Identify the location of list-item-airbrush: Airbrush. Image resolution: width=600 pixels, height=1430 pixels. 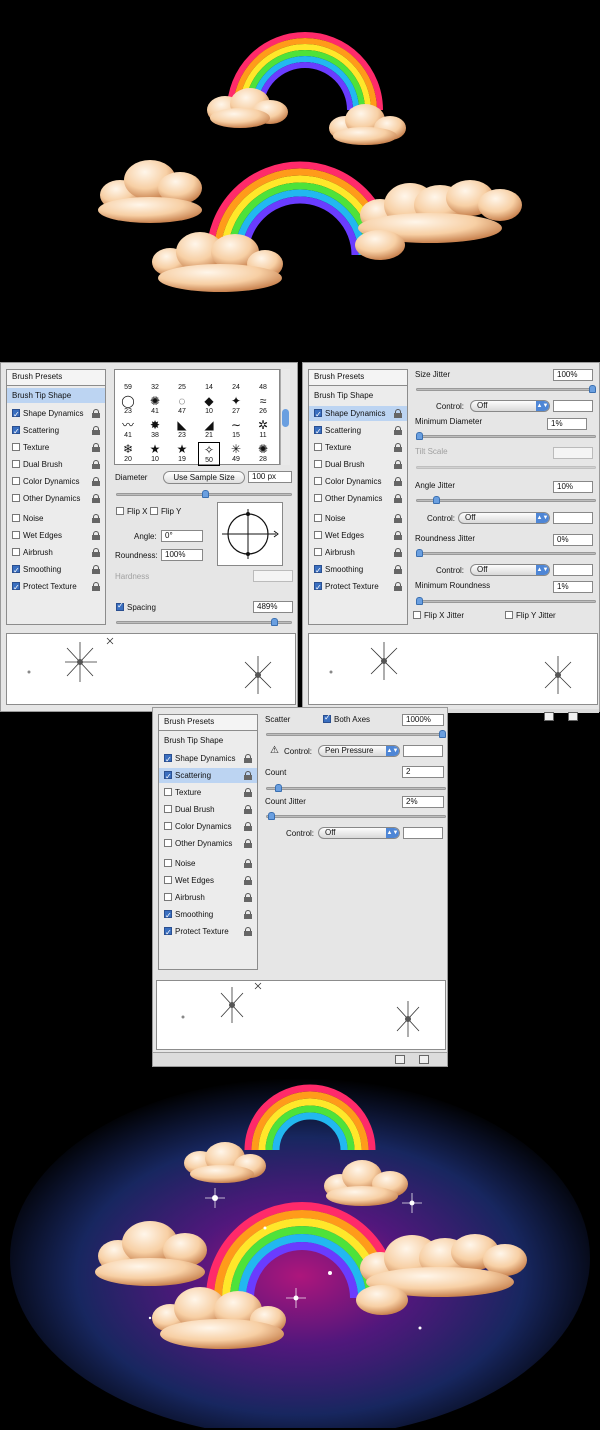
(358, 552).